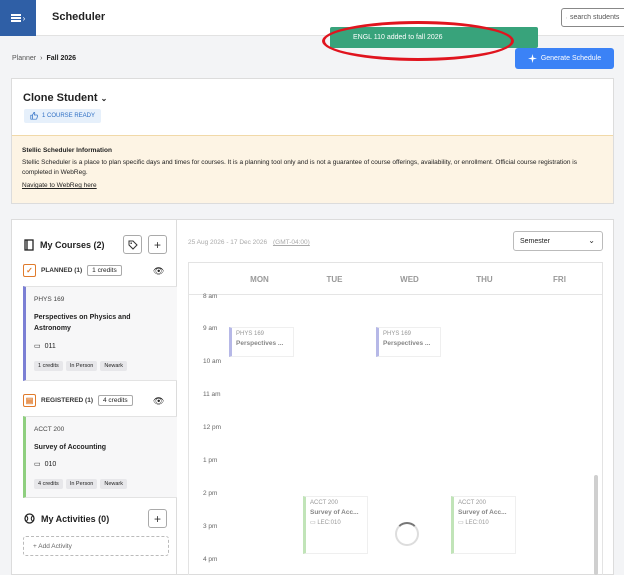  I want to click on add-activity-button: + Add Activity, so click(96, 546).